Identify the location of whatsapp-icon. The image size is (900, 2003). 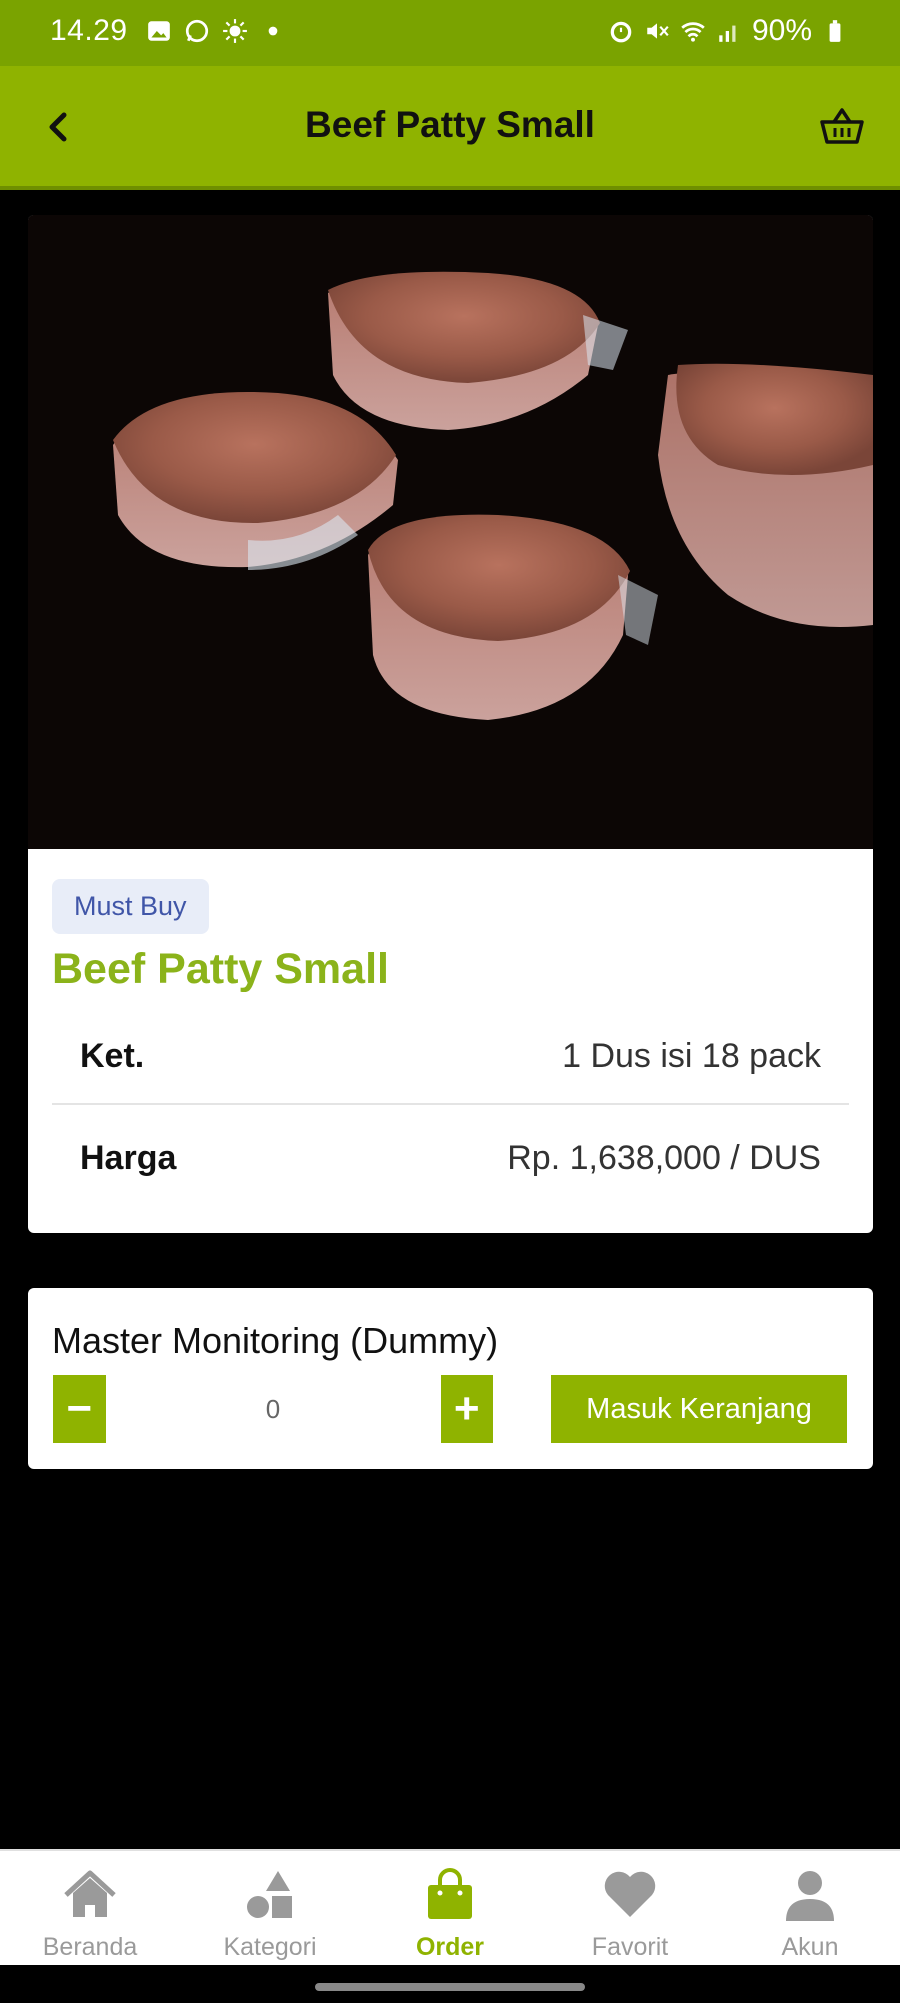
(197, 31).